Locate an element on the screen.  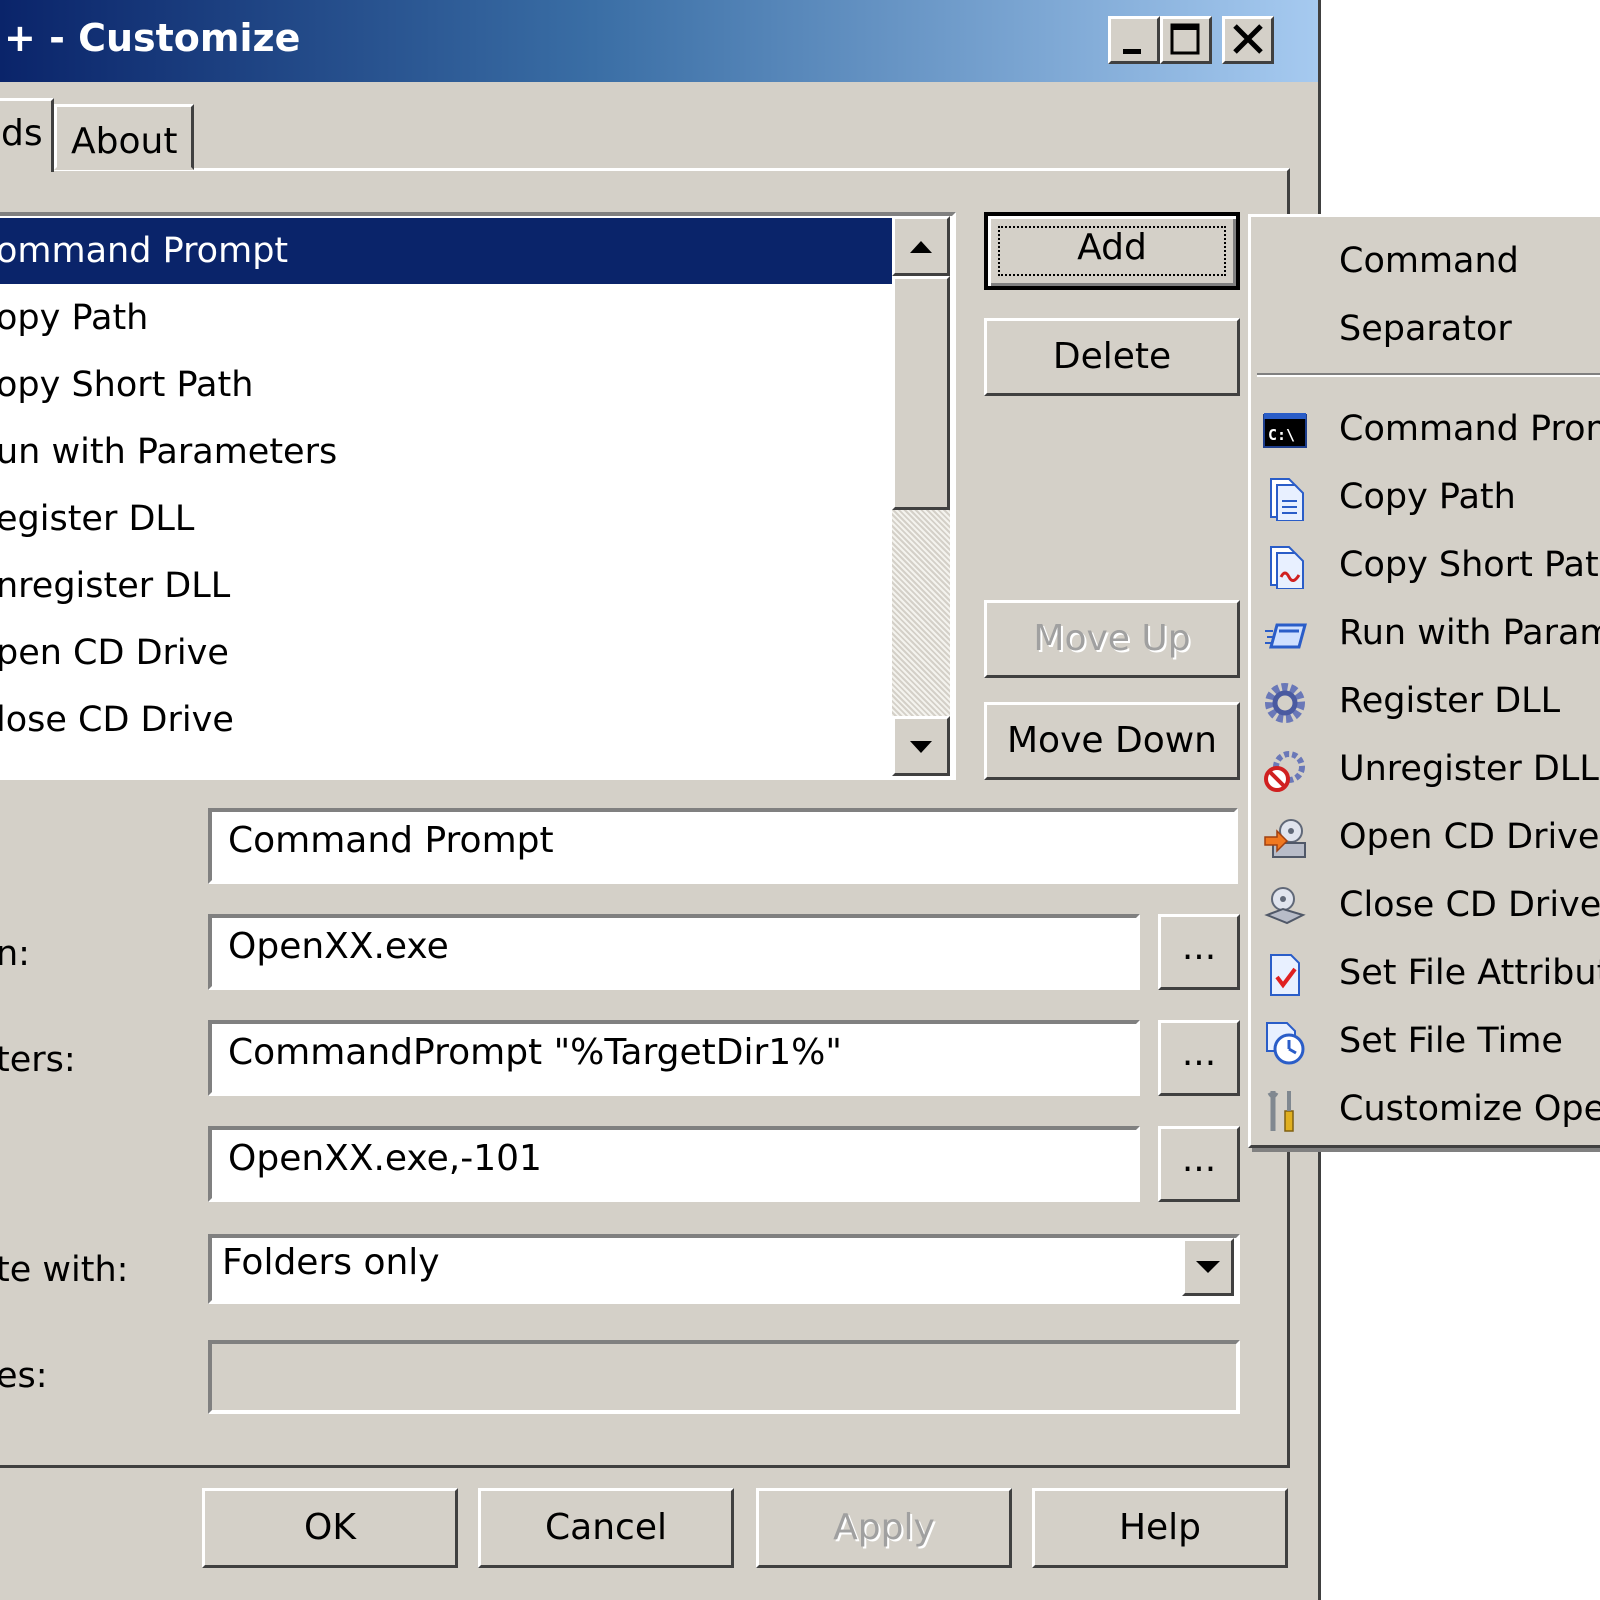
activate-label: te with: is located at coordinates (64, 1270).